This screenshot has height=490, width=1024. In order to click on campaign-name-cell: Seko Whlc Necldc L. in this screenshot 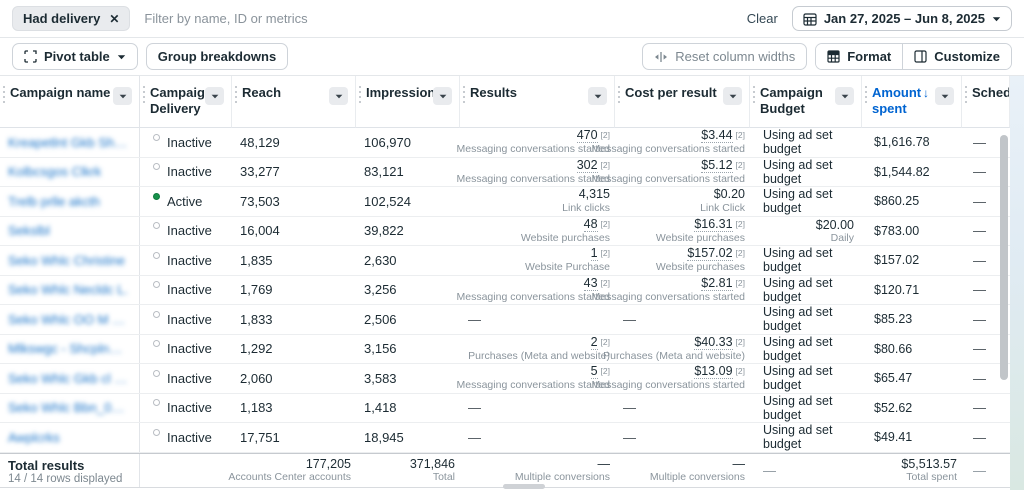, I will do `click(70, 289)`.